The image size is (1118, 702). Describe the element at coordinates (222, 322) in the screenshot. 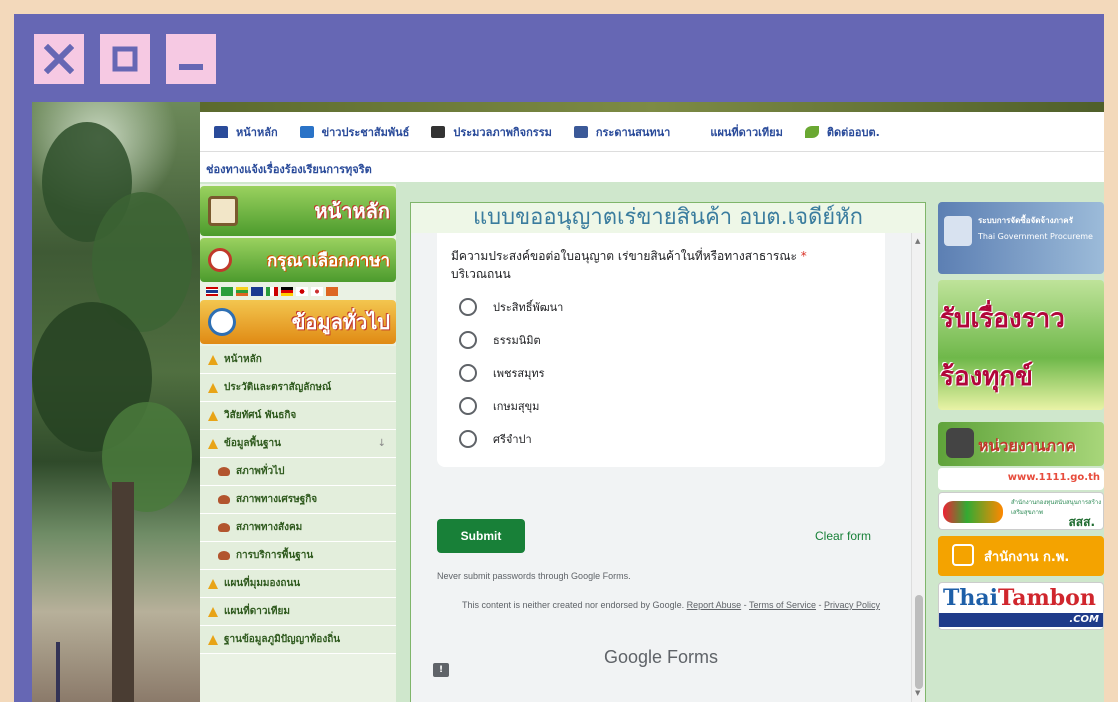

I see `badge-icon` at that location.